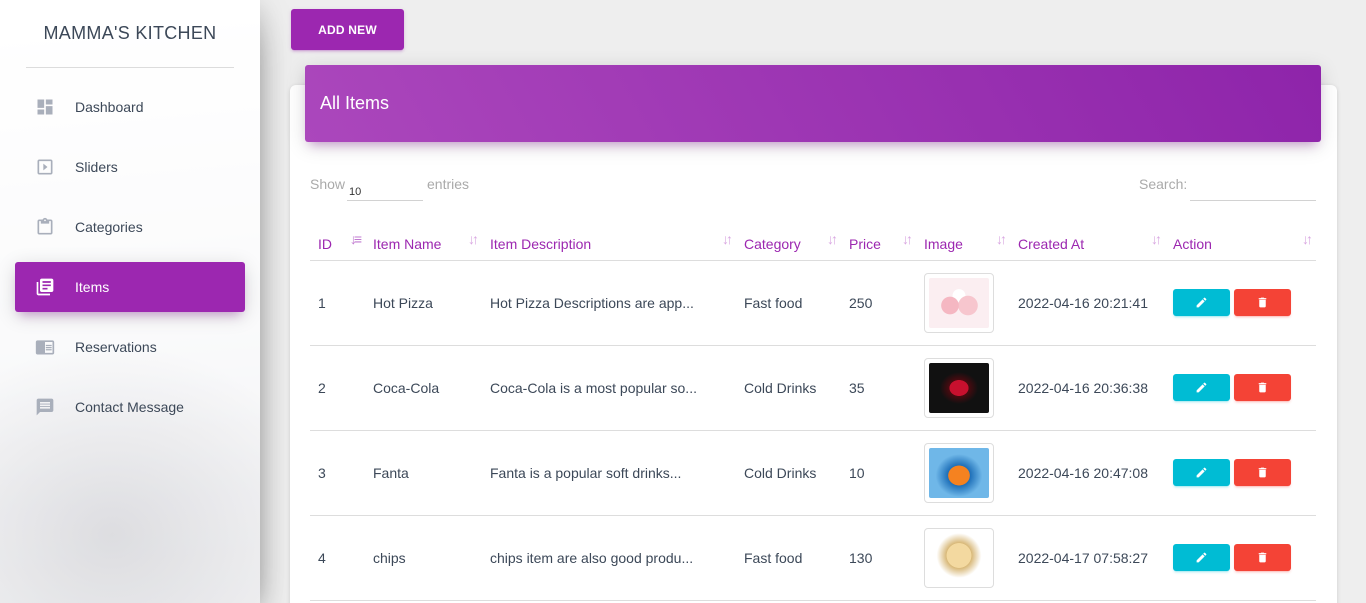 The width and height of the screenshot is (1366, 603). Describe the element at coordinates (337, 244) in the screenshot. I see `column-header-id: ID ↓≡` at that location.